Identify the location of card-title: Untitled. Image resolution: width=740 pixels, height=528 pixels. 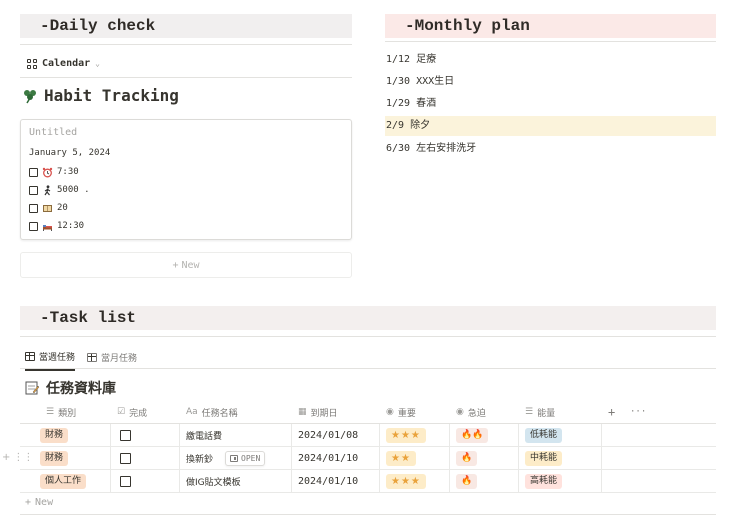
(53, 132).